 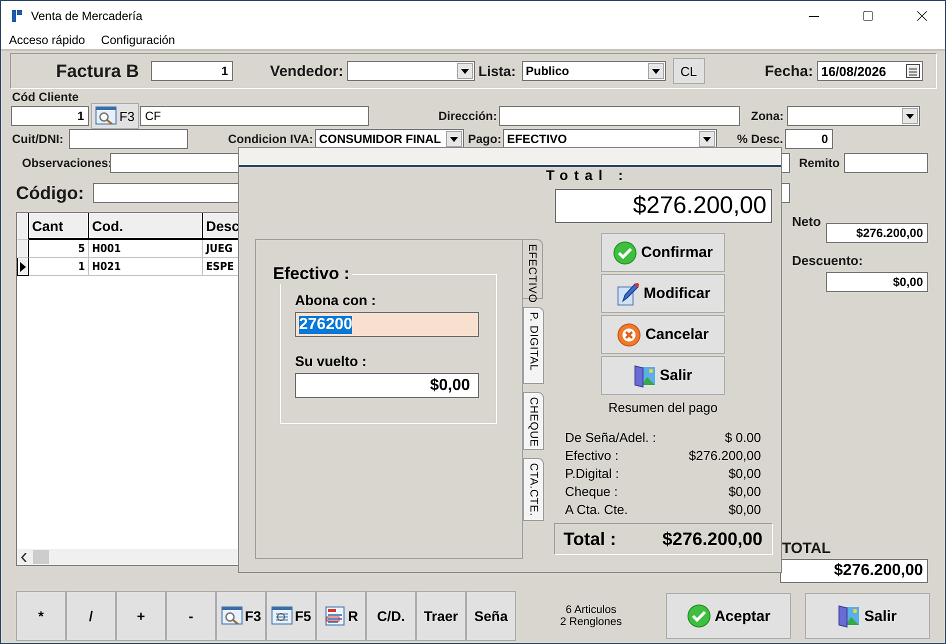 What do you see at coordinates (807, 221) in the screenshot?
I see `neto-label: Neto` at bounding box center [807, 221].